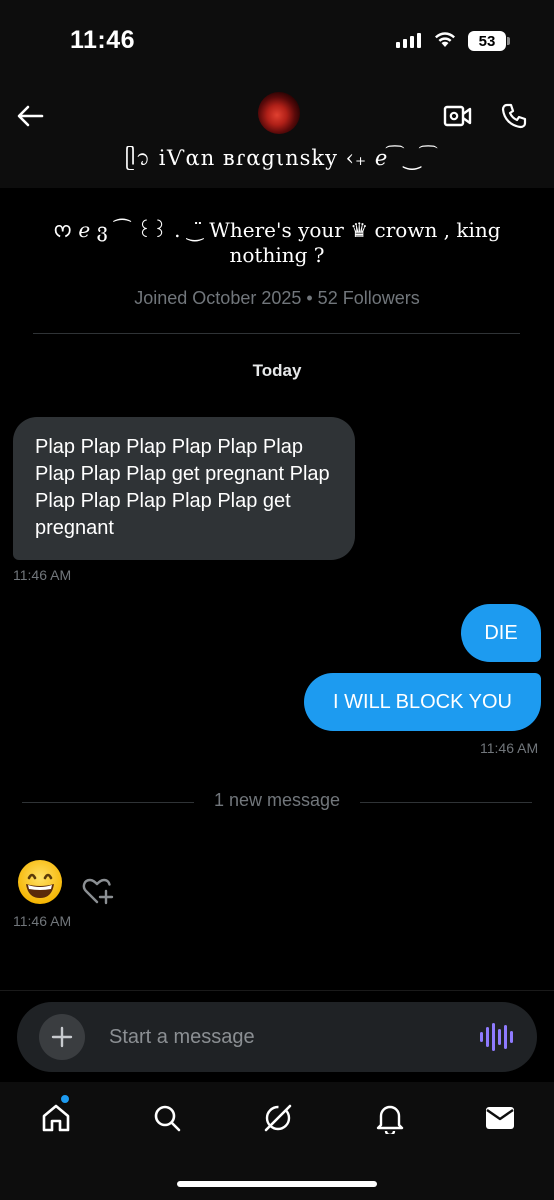 Image resolution: width=554 pixels, height=1200 pixels. What do you see at coordinates (277, 298) in the screenshot?
I see `profile-joined-followers: Joined October 2025 • 52 Followers` at bounding box center [277, 298].